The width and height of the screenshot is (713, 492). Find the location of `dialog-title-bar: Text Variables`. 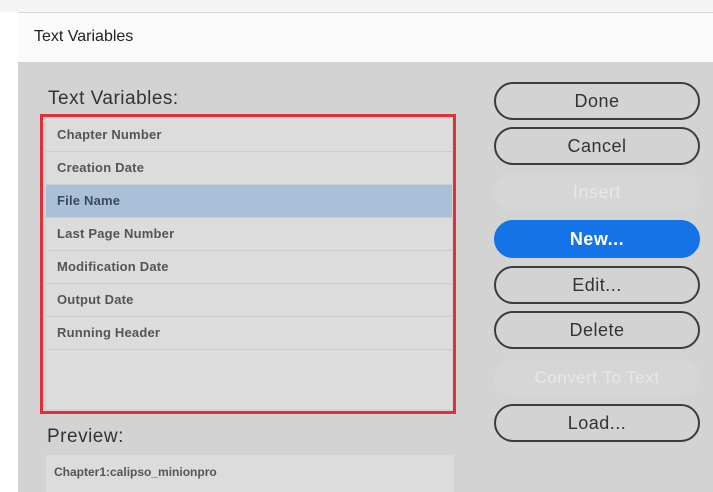

dialog-title-bar: Text Variables is located at coordinates (365, 37).